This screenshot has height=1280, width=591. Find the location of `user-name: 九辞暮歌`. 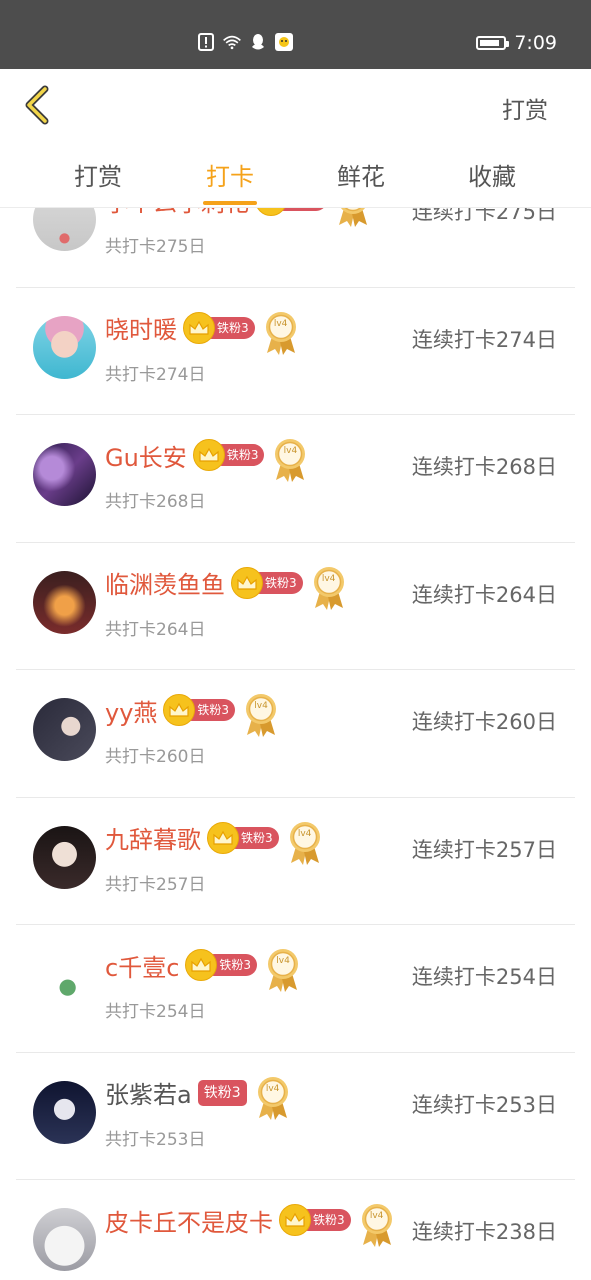

user-name: 九辞暮歌 is located at coordinates (153, 837).